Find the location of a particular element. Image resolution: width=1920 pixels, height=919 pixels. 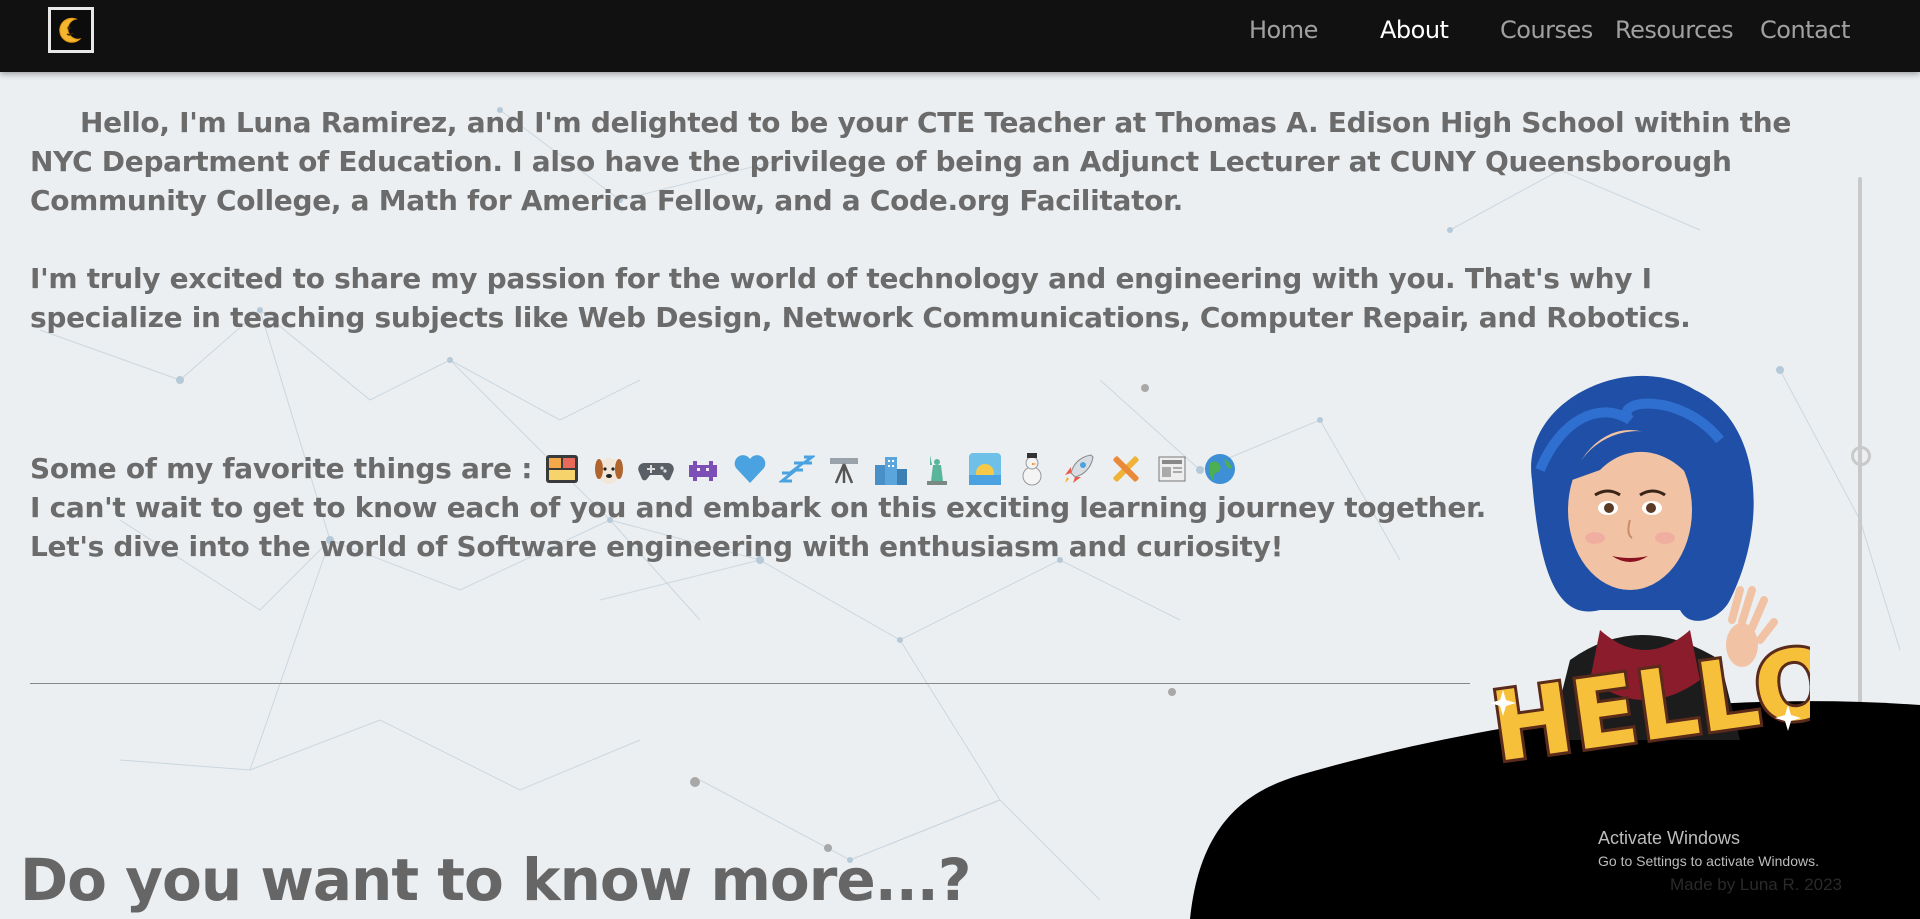

windows-activation-subtitle: Go to Settings to activate Windows. is located at coordinates (1708, 861).